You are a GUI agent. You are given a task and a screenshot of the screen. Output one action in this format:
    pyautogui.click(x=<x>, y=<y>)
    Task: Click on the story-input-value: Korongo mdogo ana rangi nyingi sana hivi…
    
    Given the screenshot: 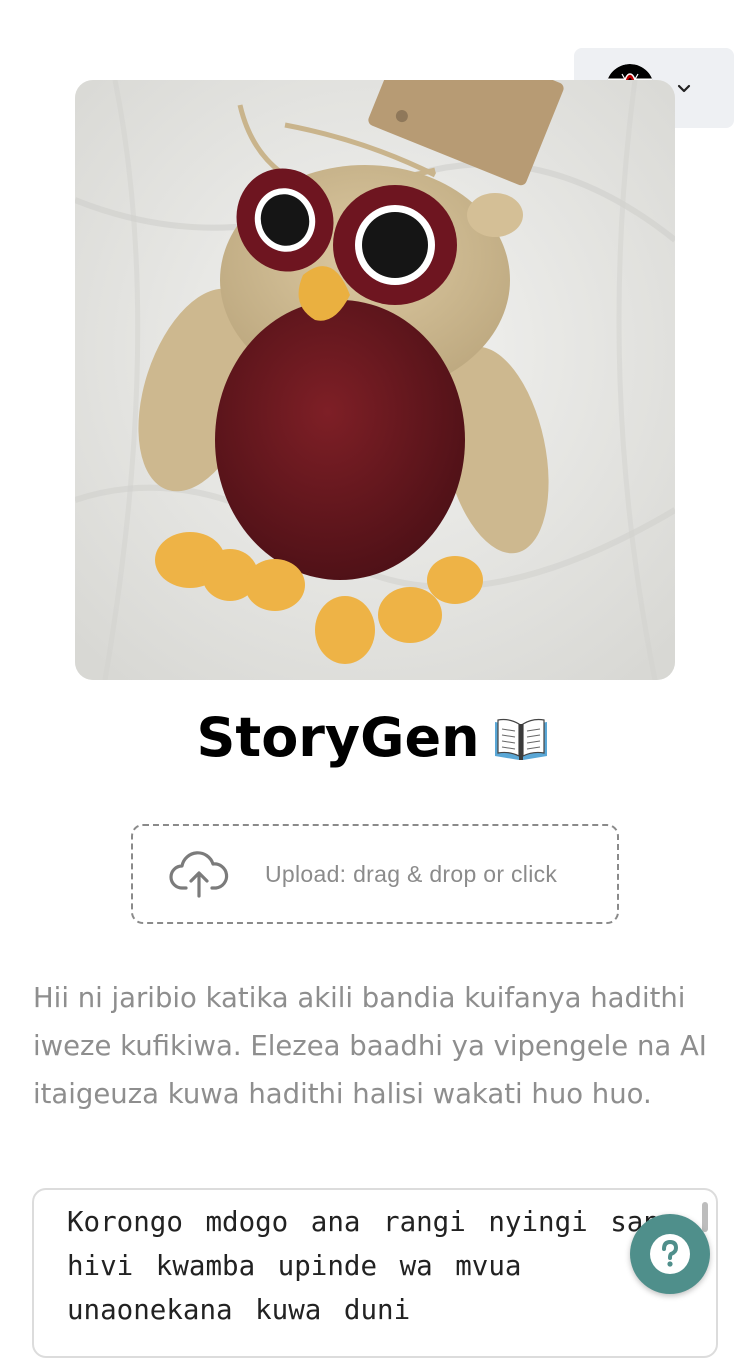 What is the action you would take?
    pyautogui.click(x=372, y=1266)
    